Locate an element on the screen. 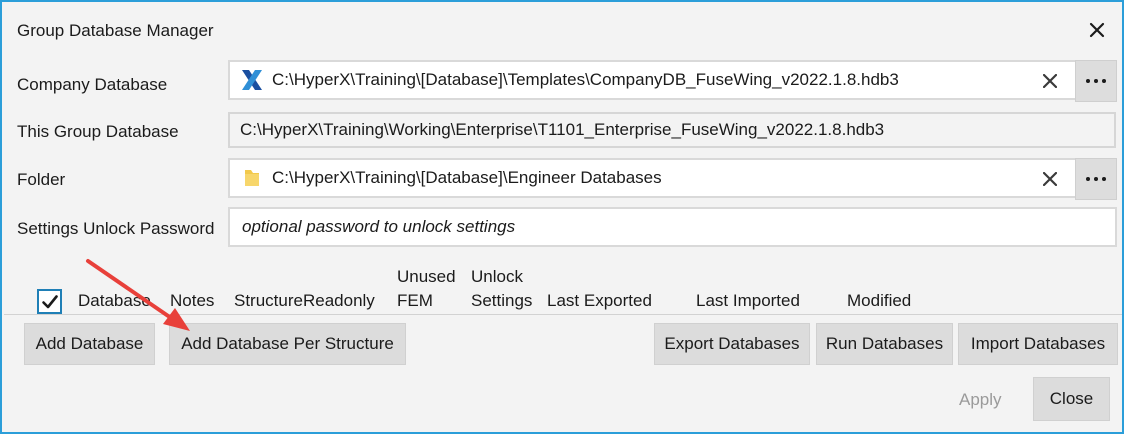  add-database-button: Add Database is located at coordinates (89, 344).